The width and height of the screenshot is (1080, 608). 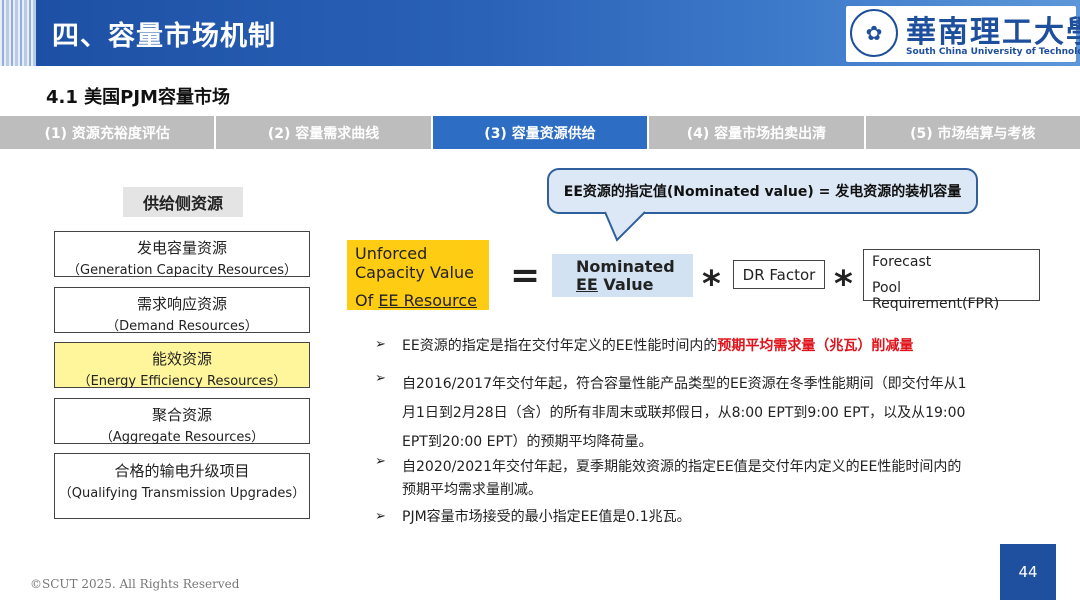 I want to click on dr-factor-box: DR Factor, so click(x=779, y=274).